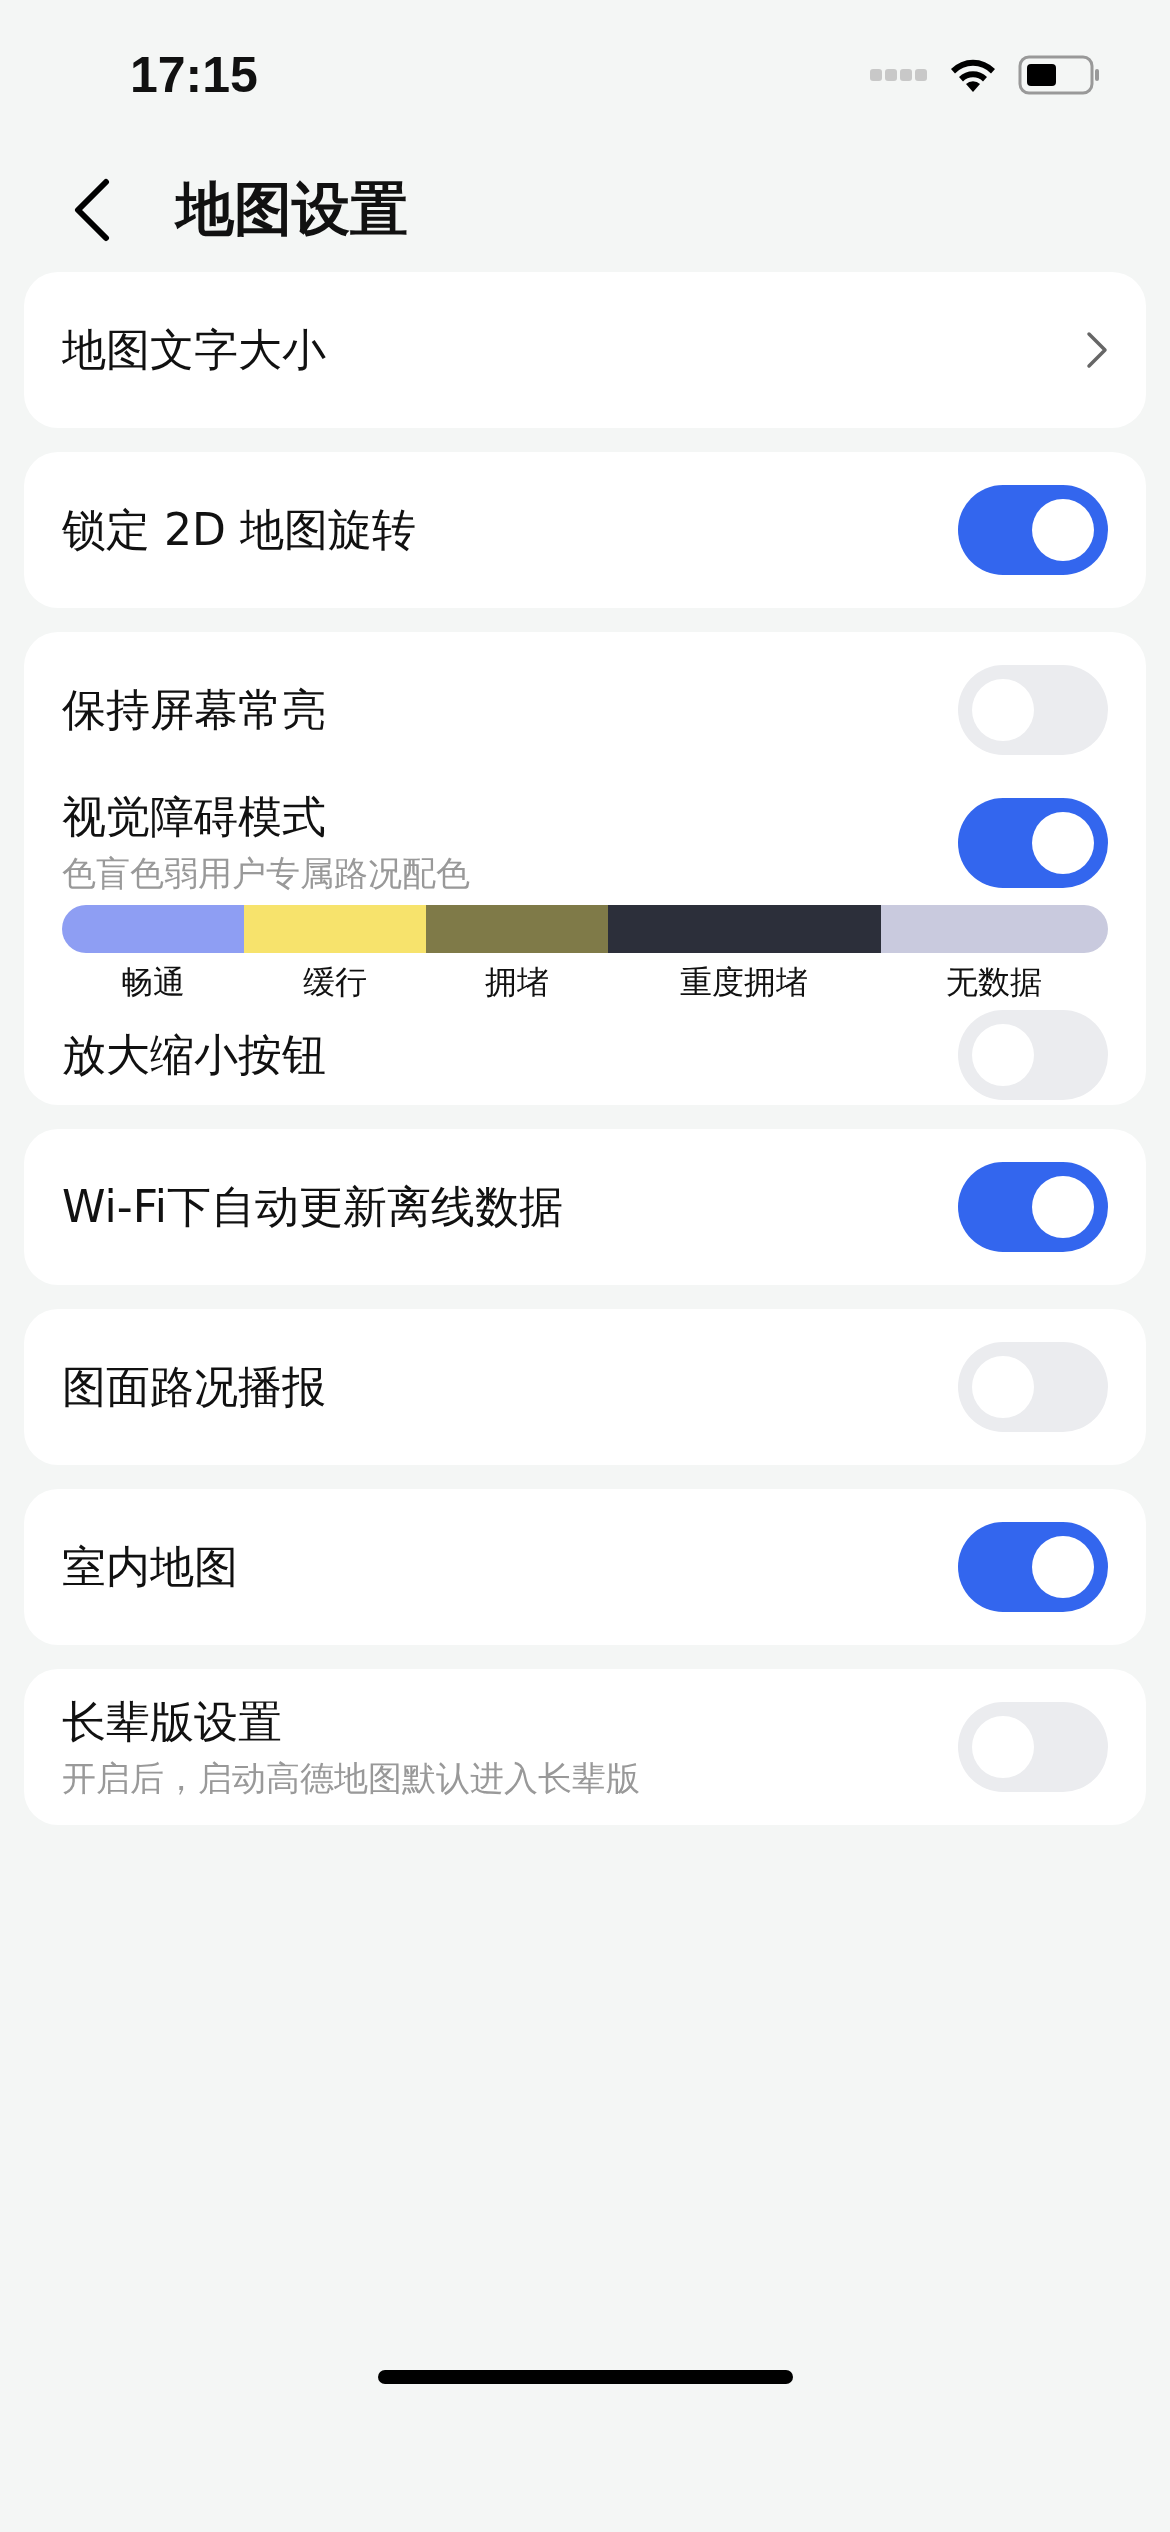 This screenshot has width=1170, height=2532. Describe the element at coordinates (899, 75) in the screenshot. I see `signal-icon` at that location.